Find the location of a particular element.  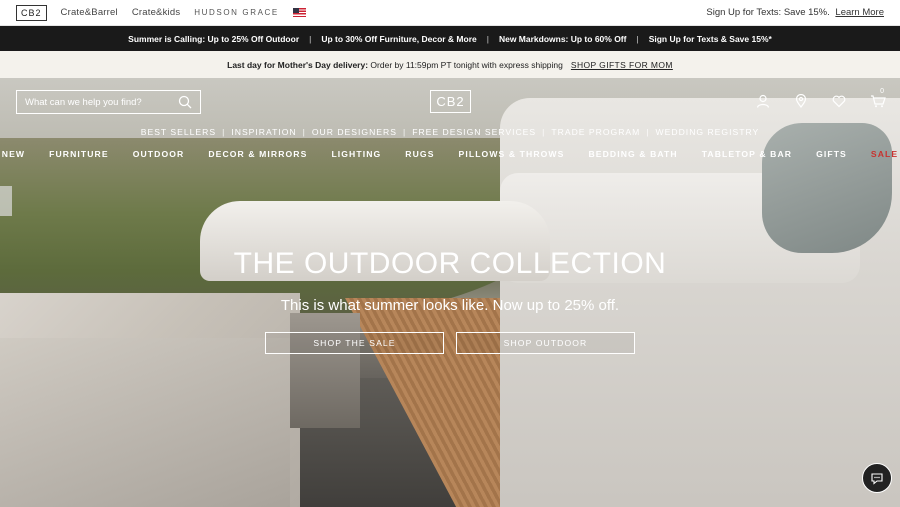

brand-link-cb2: CB2 is located at coordinates (31, 12).